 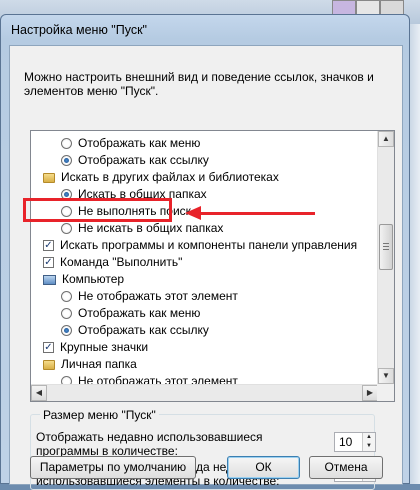 What do you see at coordinates (355, 442) in the screenshot?
I see `recent-programs-spinner: 10 ▲ ▼` at bounding box center [355, 442].